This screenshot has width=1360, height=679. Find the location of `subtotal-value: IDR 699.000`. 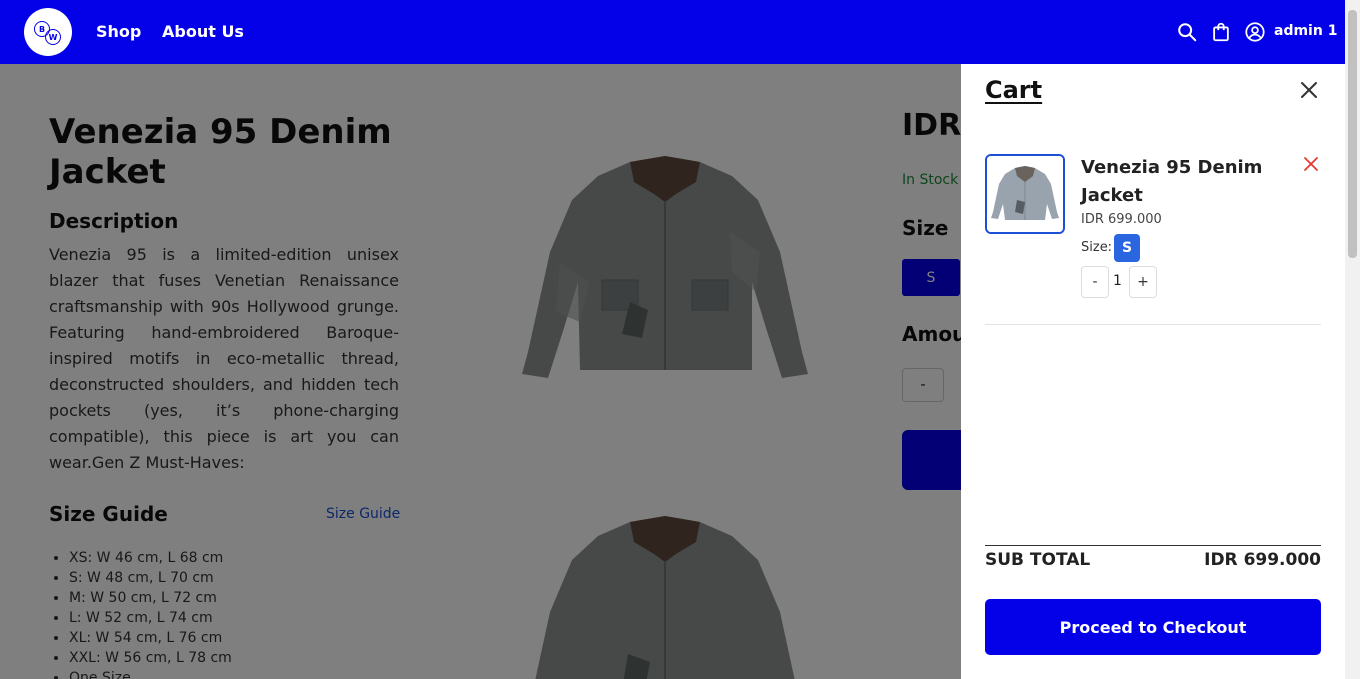

subtotal-value: IDR 699.000 is located at coordinates (1262, 560).